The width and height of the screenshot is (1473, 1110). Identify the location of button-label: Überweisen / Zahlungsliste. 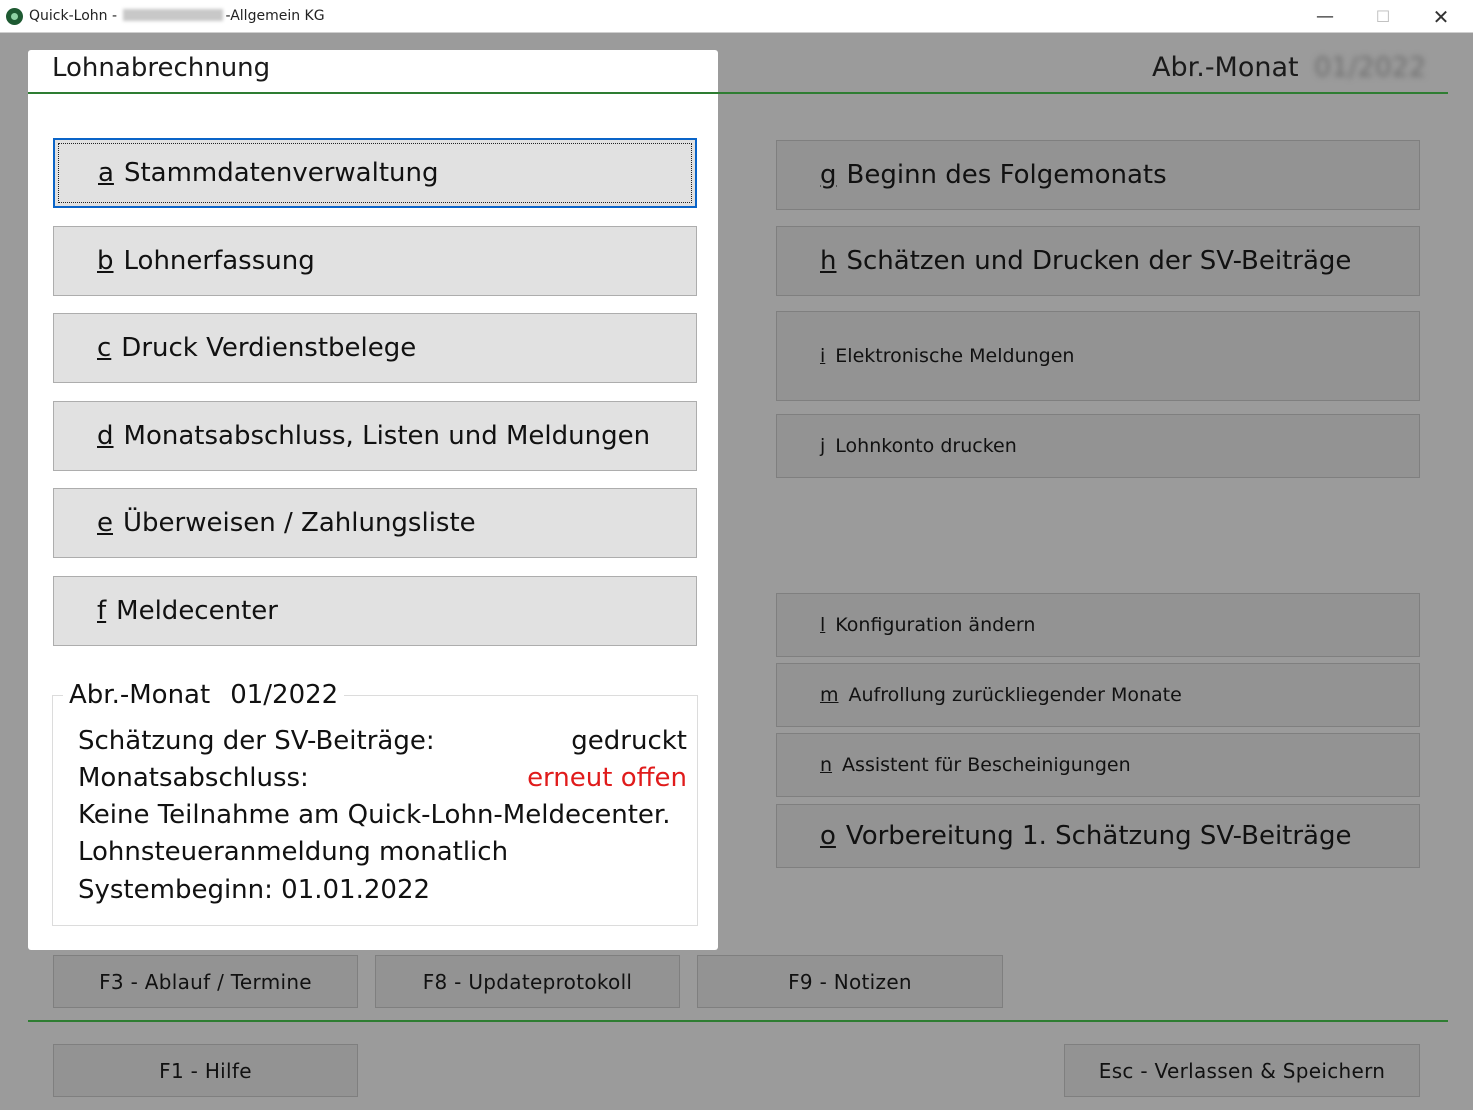
(299, 523).